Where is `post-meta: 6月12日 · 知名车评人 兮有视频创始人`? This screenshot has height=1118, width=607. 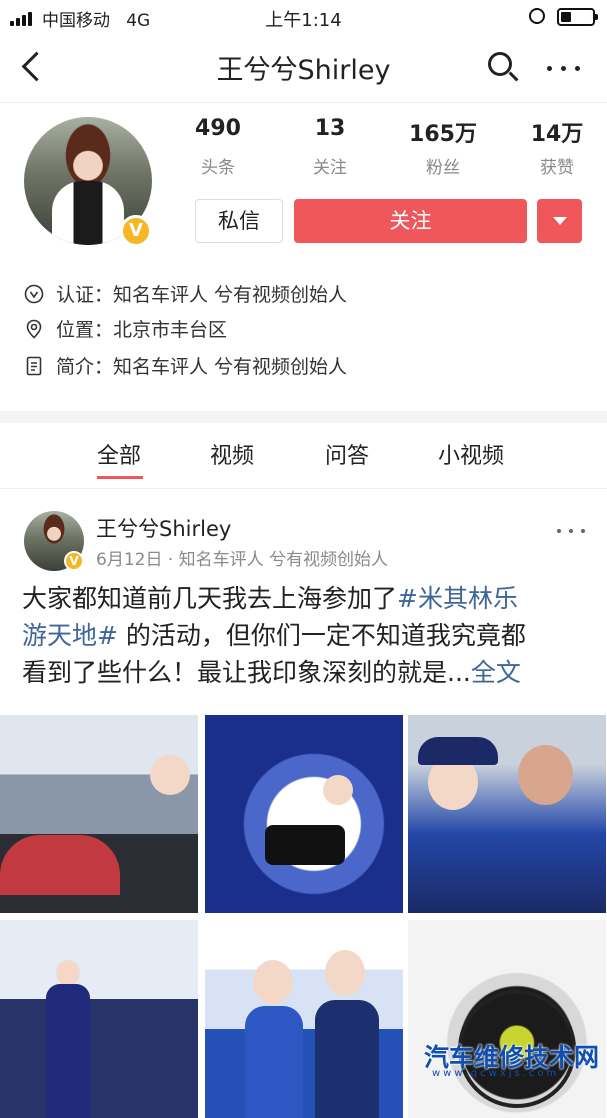 post-meta: 6月12日 · 知名车评人 兮有视频创始人 is located at coordinates (242, 560).